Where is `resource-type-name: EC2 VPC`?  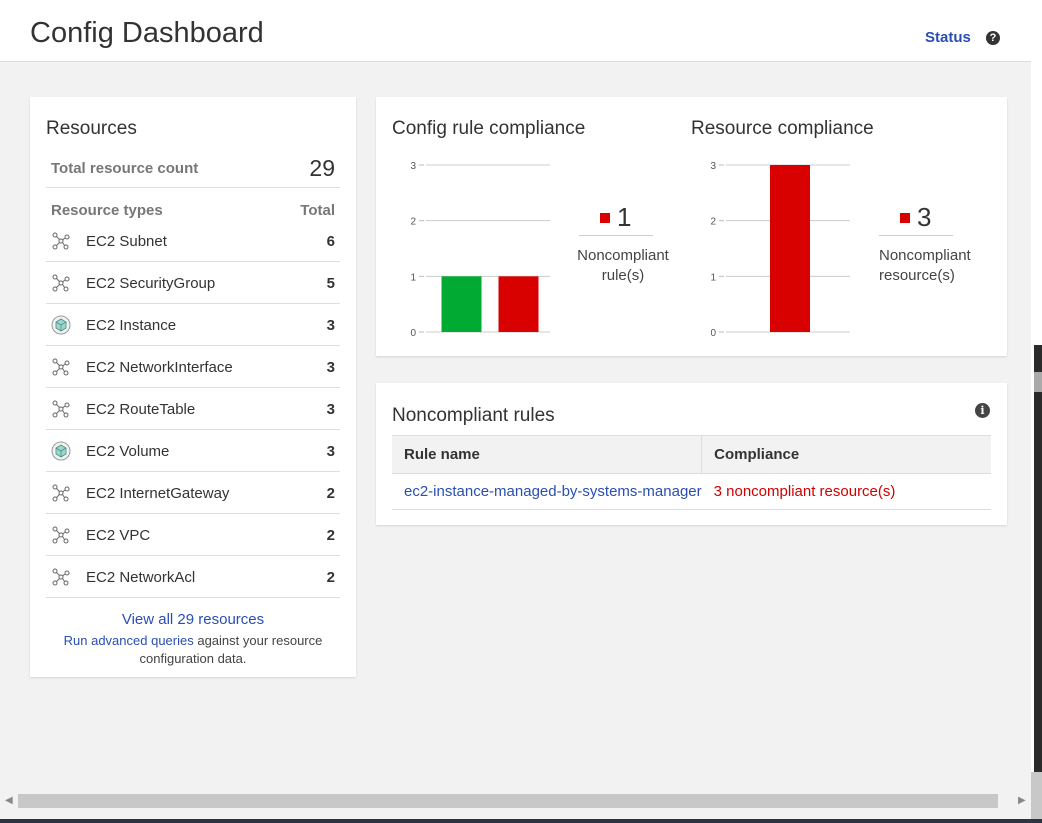
resource-type-name: EC2 VPC is located at coordinates (118, 535).